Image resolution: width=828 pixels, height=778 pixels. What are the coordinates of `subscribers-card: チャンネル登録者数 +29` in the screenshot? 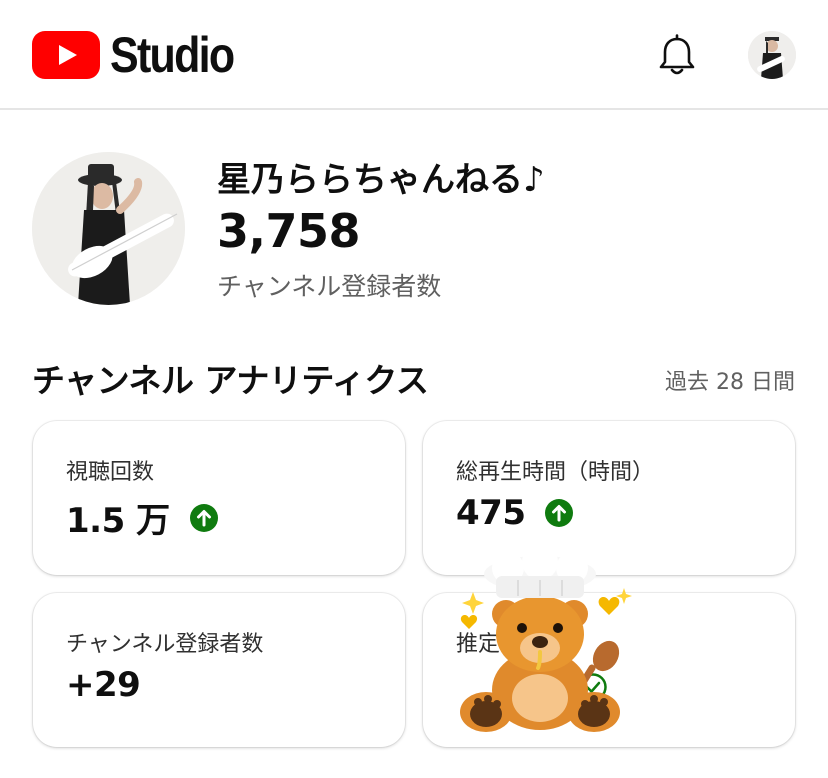 It's located at (219, 670).